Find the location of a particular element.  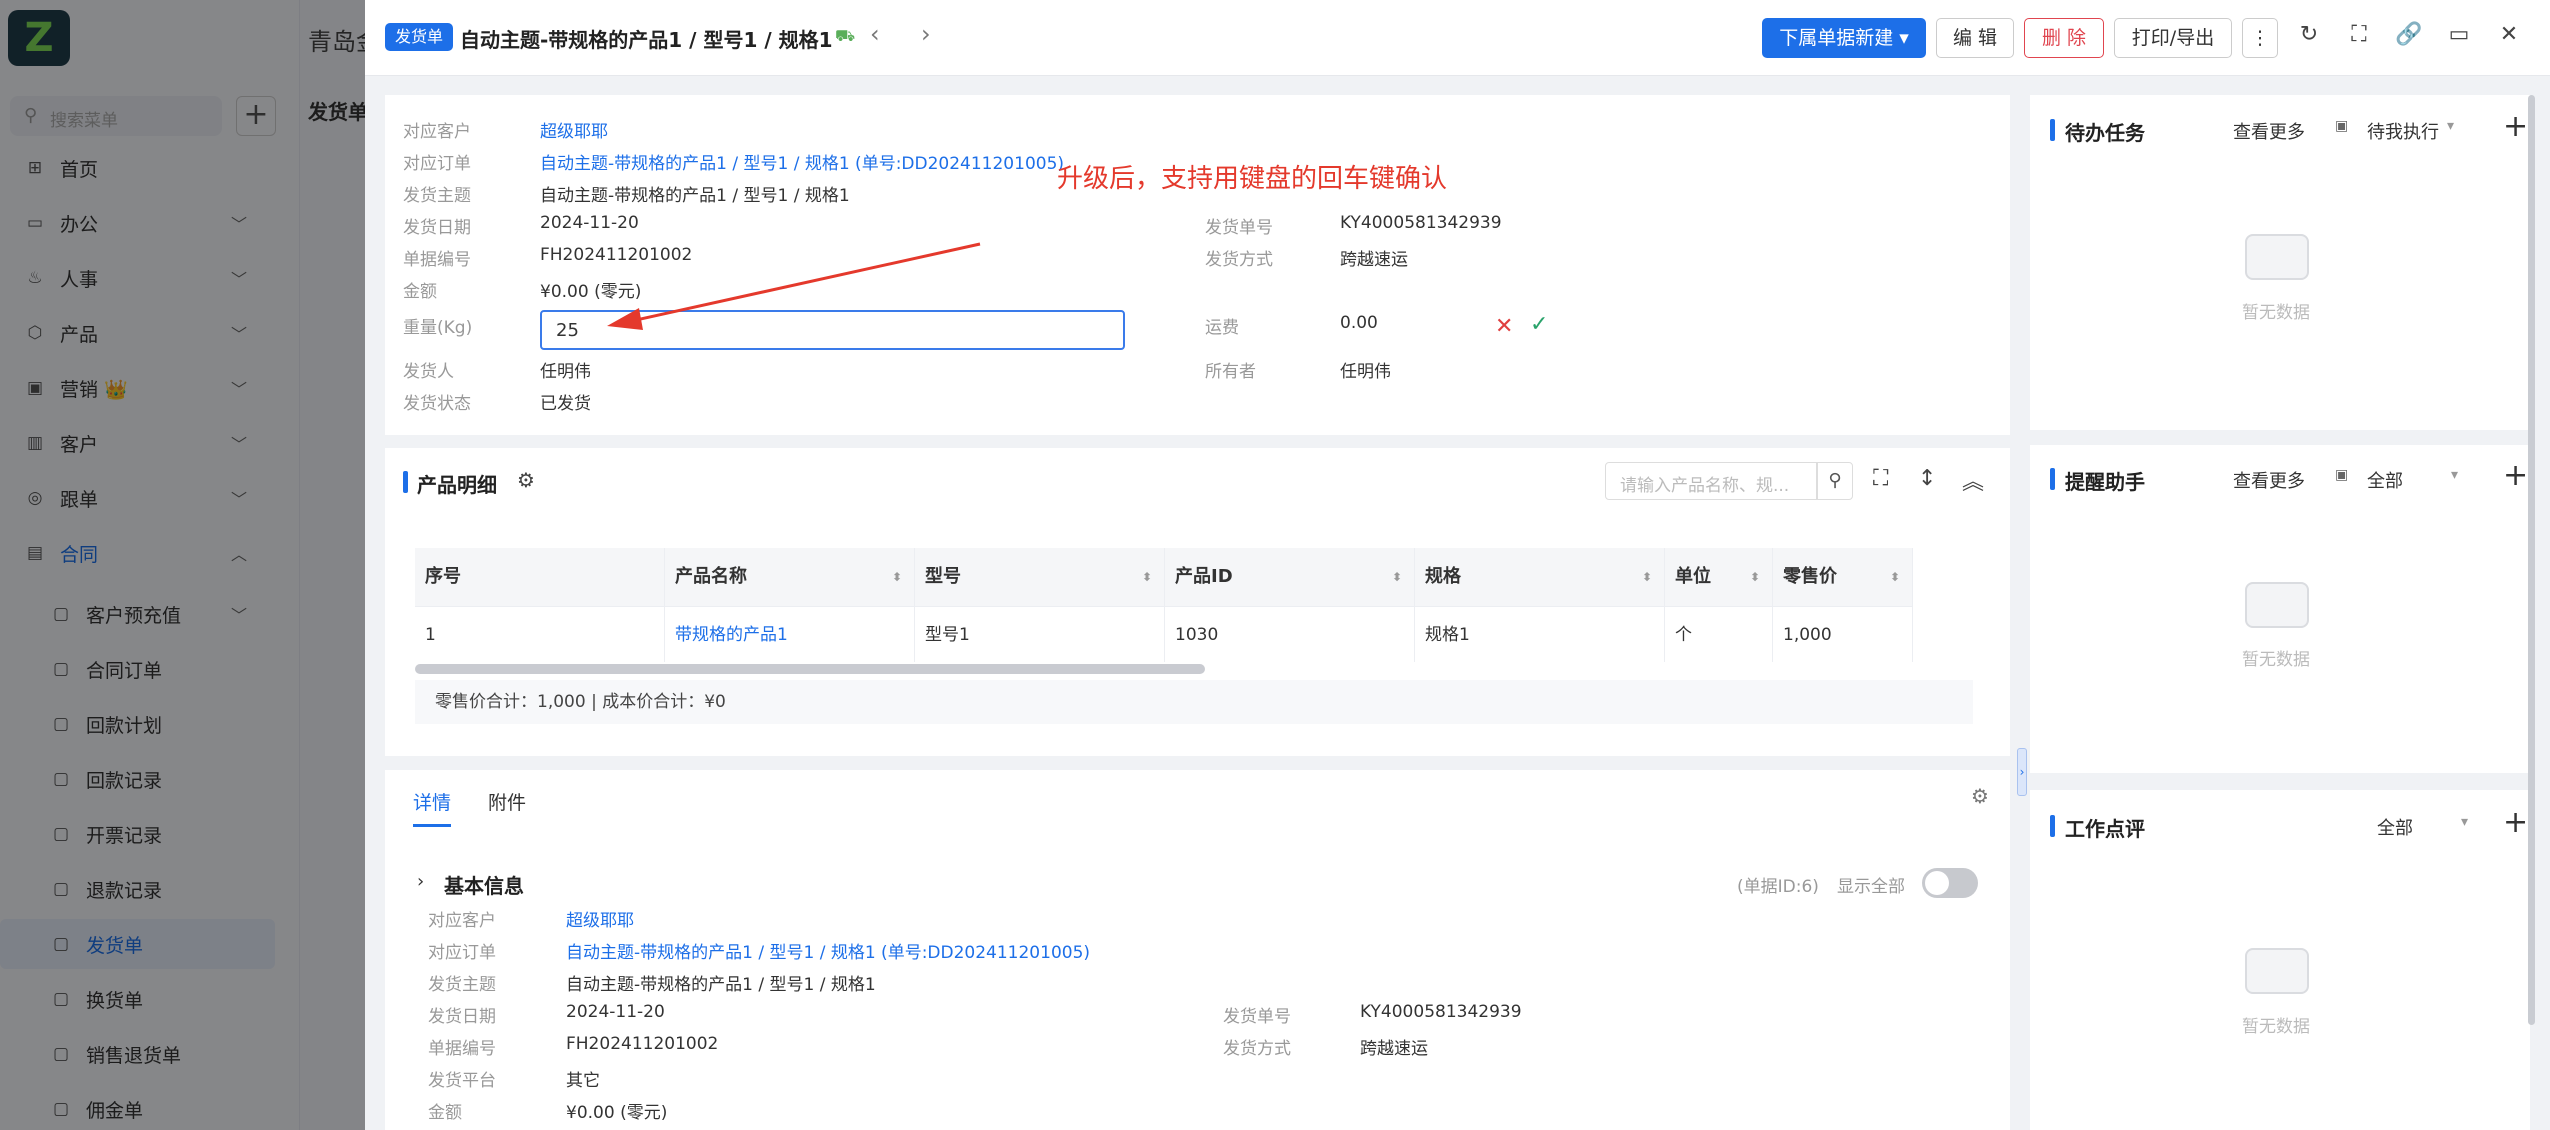

close-icon: ✕ is located at coordinates (2509, 34).